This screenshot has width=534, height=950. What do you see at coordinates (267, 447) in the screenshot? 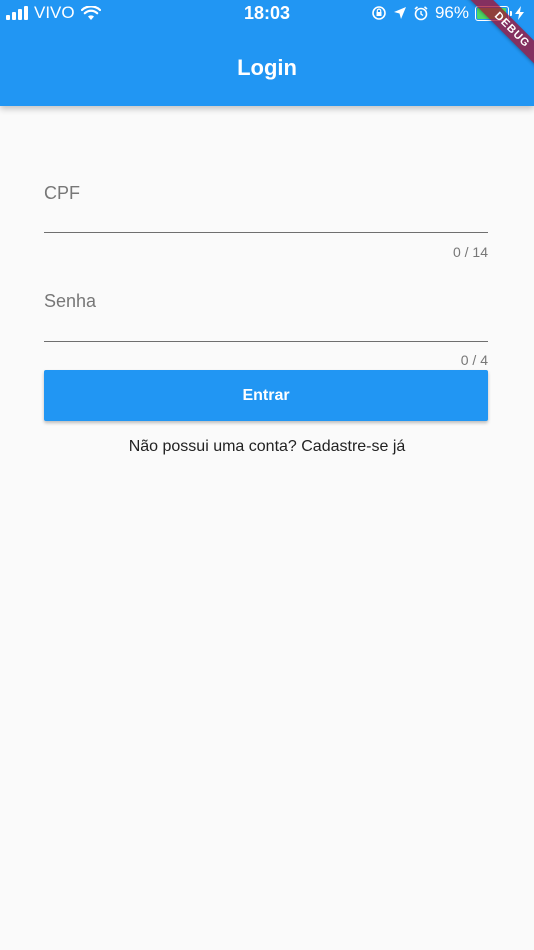
I see `signup-link: Não possui uma conta? Cadastre-se já` at bounding box center [267, 447].